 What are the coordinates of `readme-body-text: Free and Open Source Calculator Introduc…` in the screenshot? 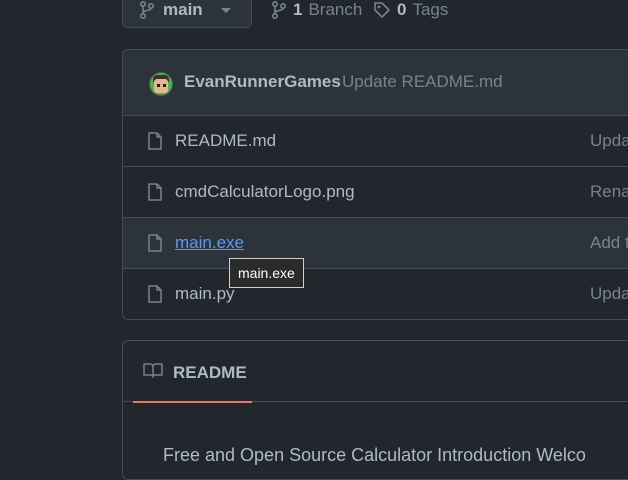 It's located at (374, 455).